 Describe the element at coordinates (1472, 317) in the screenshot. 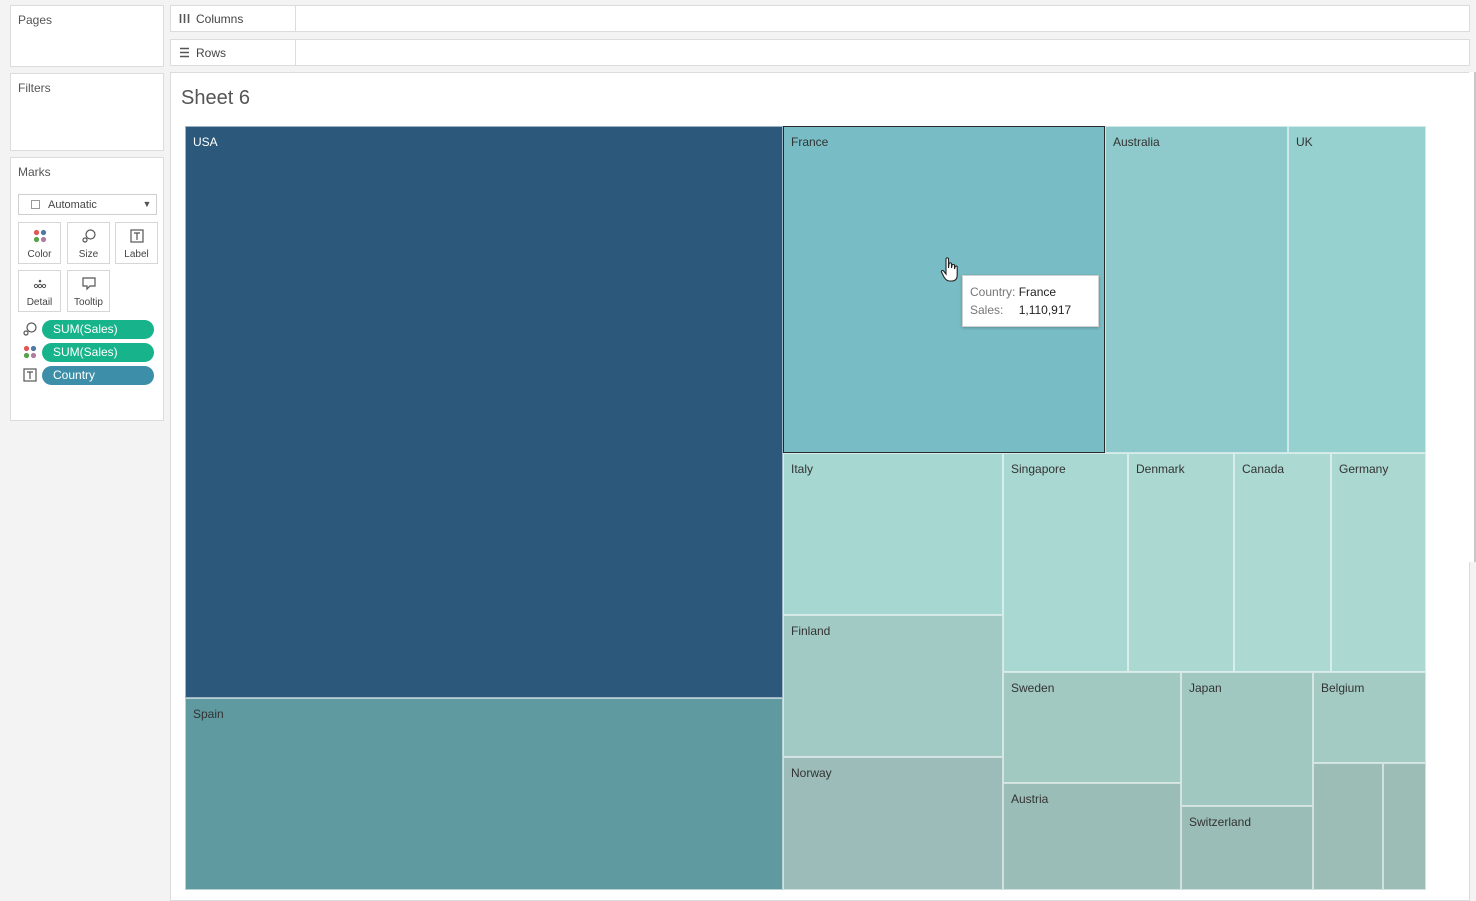

I see `vertical-scrollbar` at that location.